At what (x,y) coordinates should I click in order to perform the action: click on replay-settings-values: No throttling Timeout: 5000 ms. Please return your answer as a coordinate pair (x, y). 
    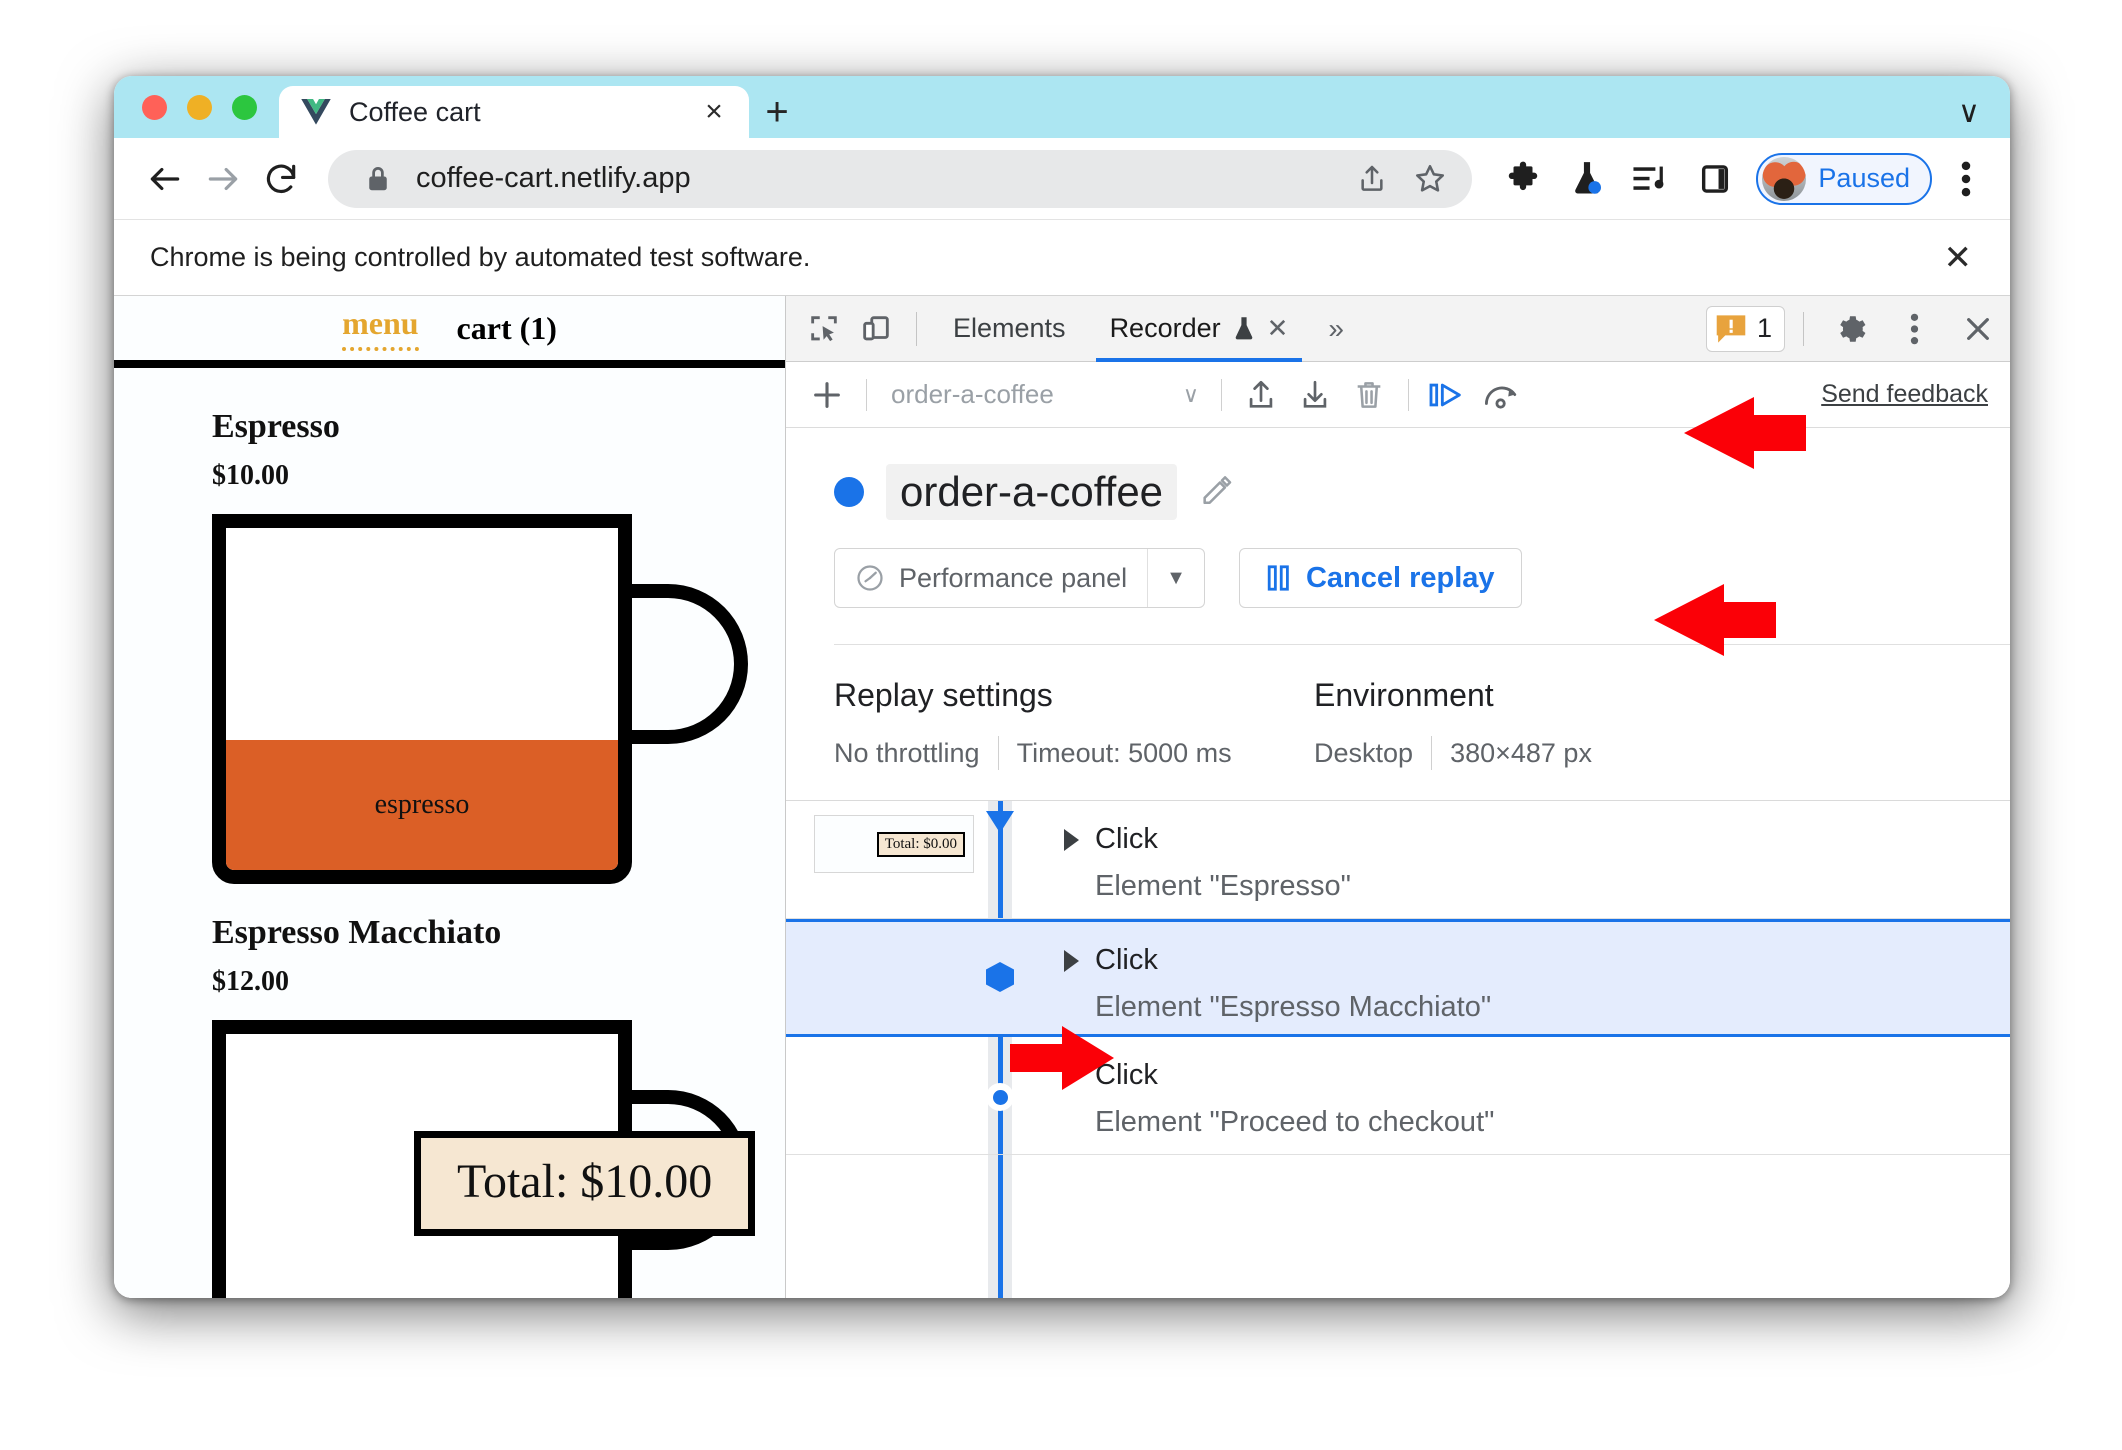
    Looking at the image, I should click on (1074, 753).